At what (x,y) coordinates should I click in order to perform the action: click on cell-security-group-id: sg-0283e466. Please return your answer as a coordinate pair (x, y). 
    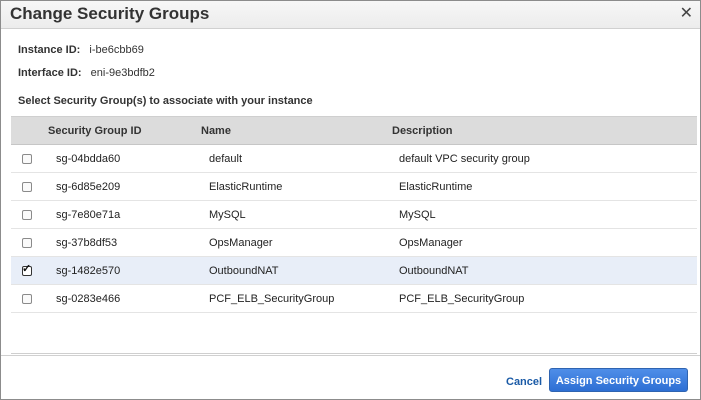
    Looking at the image, I should click on (88, 299).